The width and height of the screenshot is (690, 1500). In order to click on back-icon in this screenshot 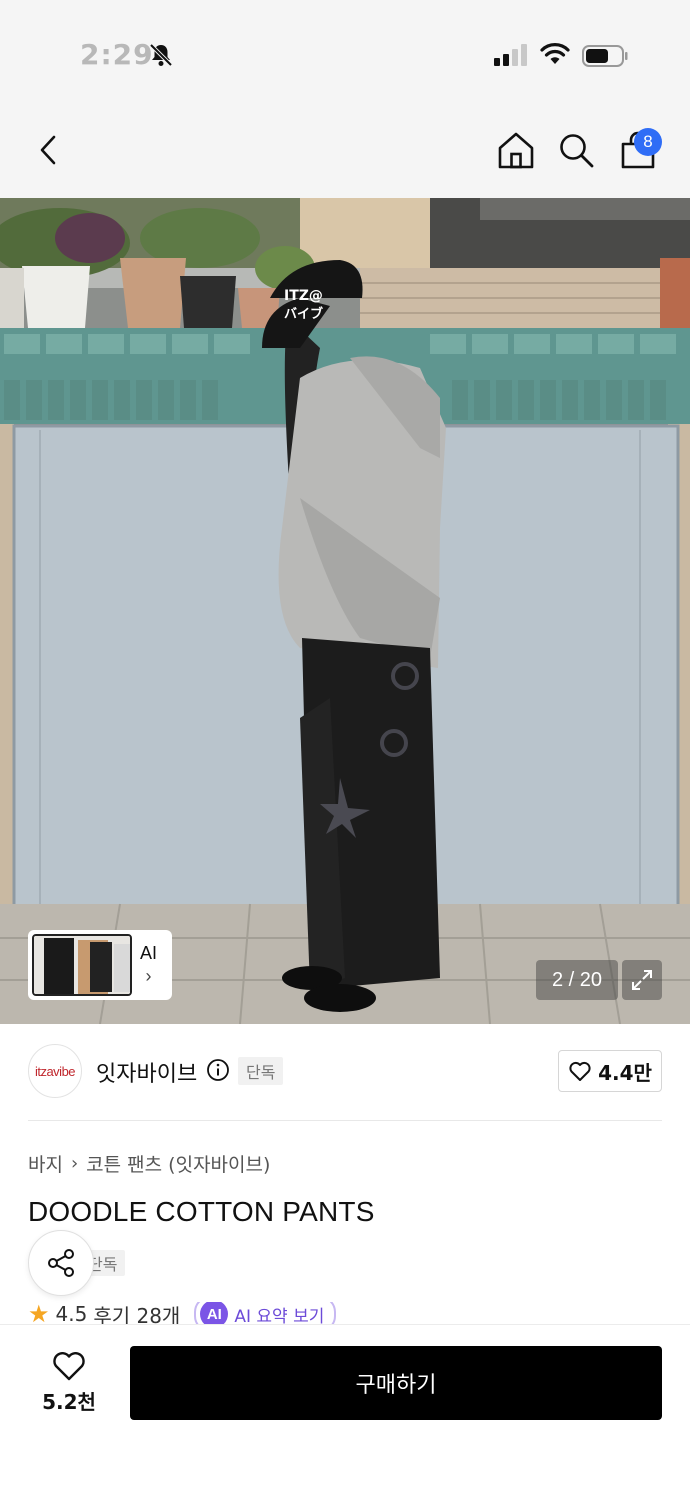, I will do `click(48, 150)`.